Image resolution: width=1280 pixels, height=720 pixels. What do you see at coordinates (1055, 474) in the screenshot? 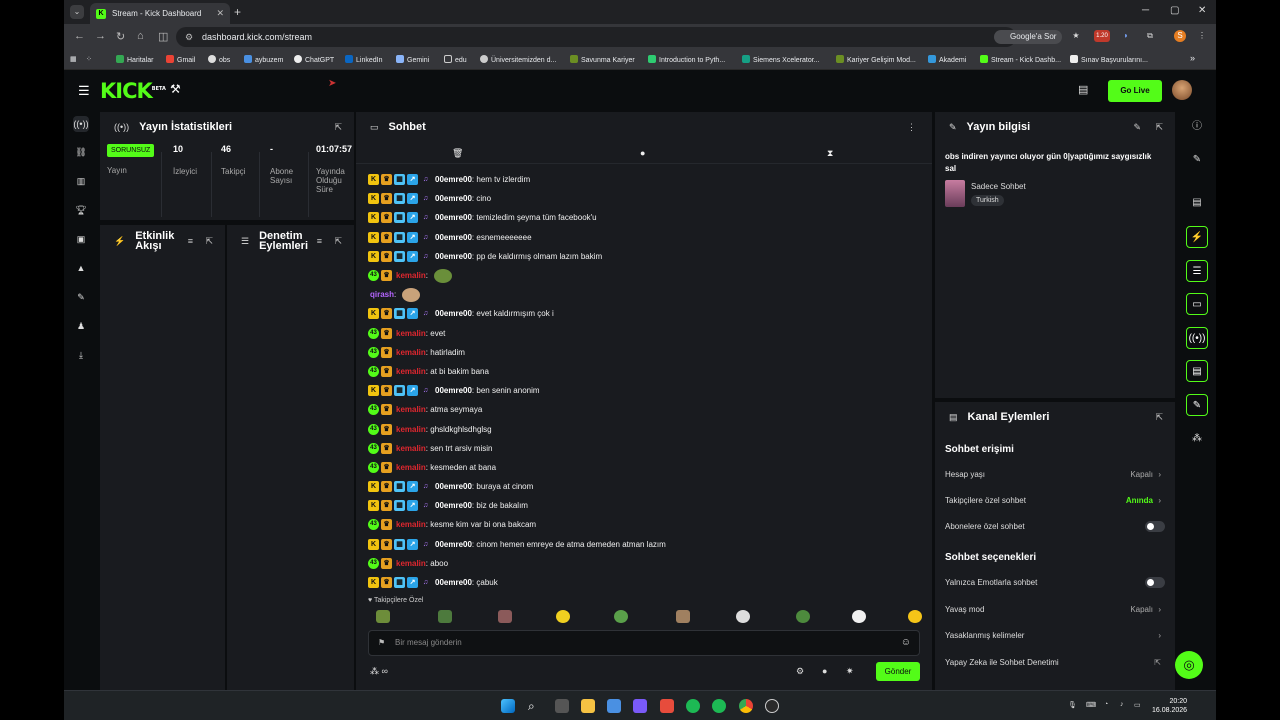
I see `account-age-row: Hesap yaşı Kapalı ›` at bounding box center [1055, 474].